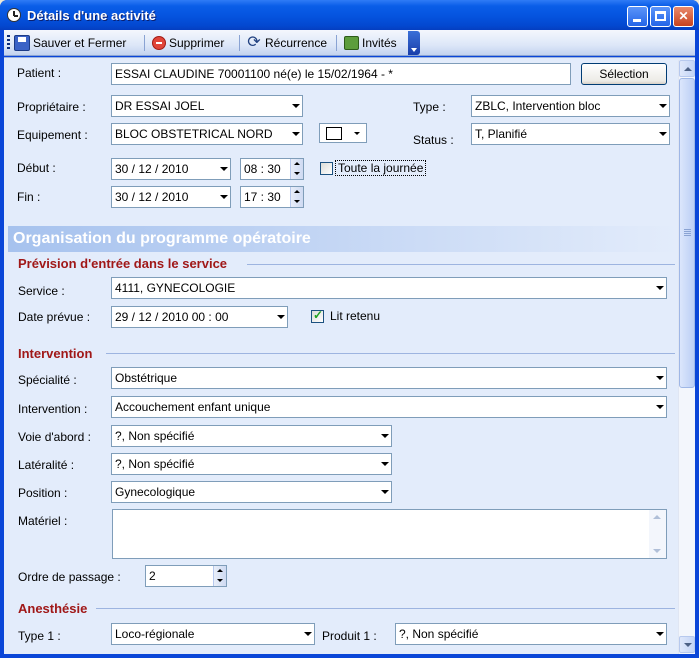 The image size is (699, 658). I want to click on minimize-icon, so click(637, 20).